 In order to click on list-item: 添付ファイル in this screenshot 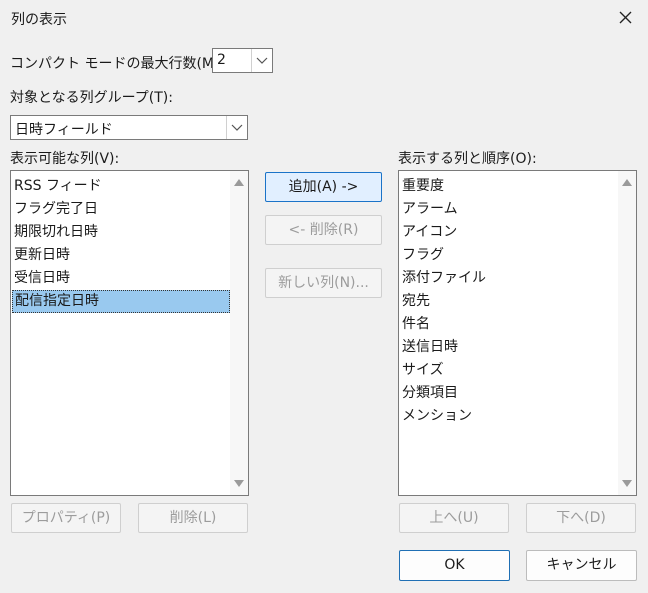, I will do `click(509, 278)`.